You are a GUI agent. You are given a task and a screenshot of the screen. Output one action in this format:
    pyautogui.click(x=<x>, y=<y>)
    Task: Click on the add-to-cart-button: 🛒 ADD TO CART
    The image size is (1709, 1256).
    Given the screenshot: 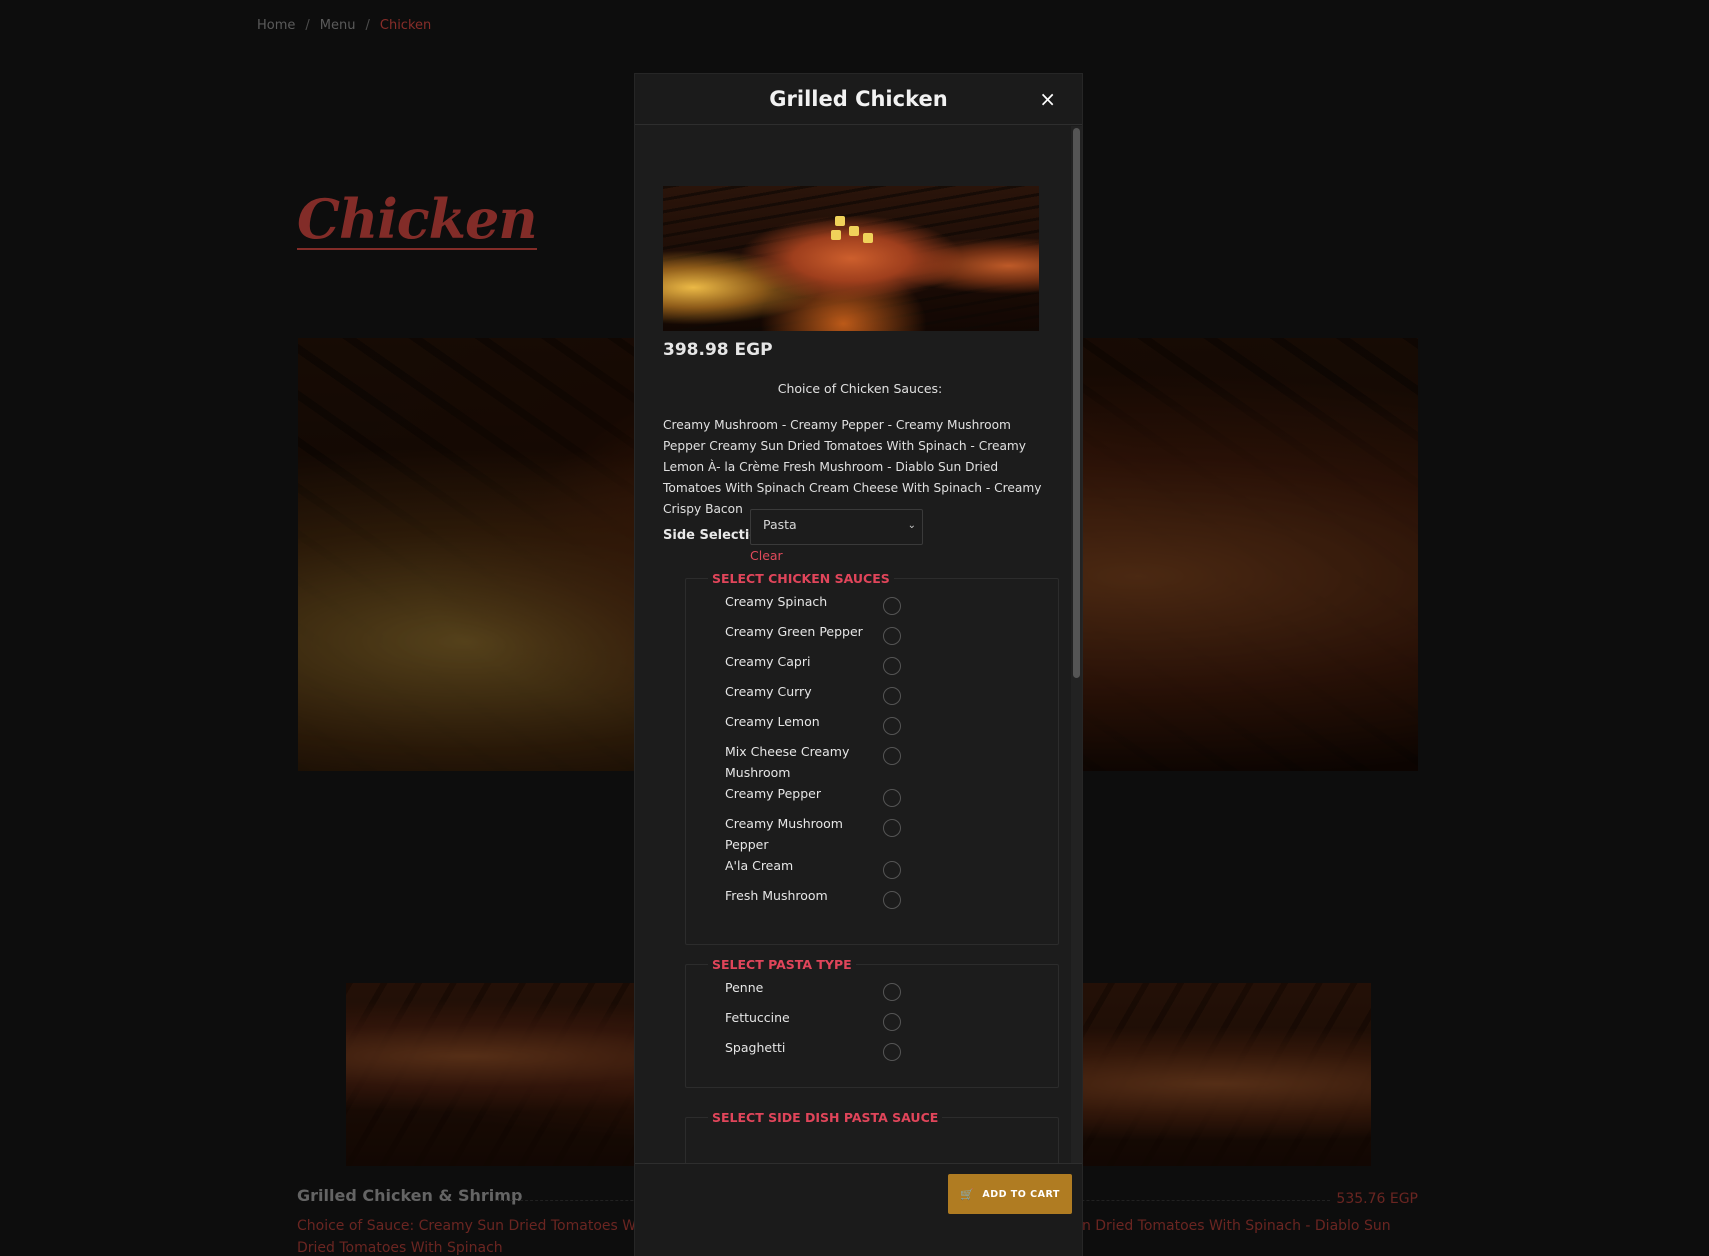 What is the action you would take?
    pyautogui.click(x=1010, y=1194)
    